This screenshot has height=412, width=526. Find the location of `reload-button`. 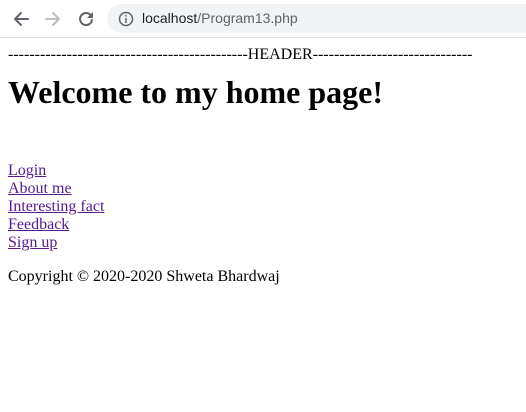

reload-button is located at coordinates (86, 19).